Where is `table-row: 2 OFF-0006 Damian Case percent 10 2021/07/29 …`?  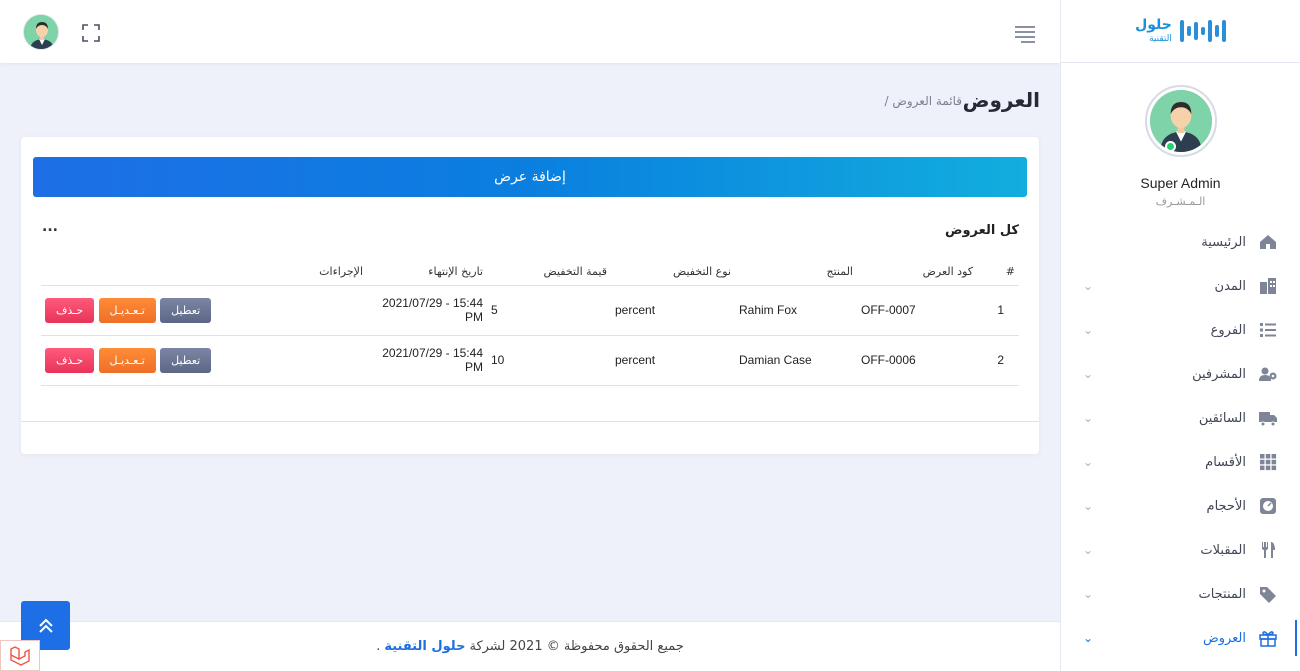 table-row: 2 OFF-0006 Damian Case percent 10 2021/07/29 … is located at coordinates (530, 360).